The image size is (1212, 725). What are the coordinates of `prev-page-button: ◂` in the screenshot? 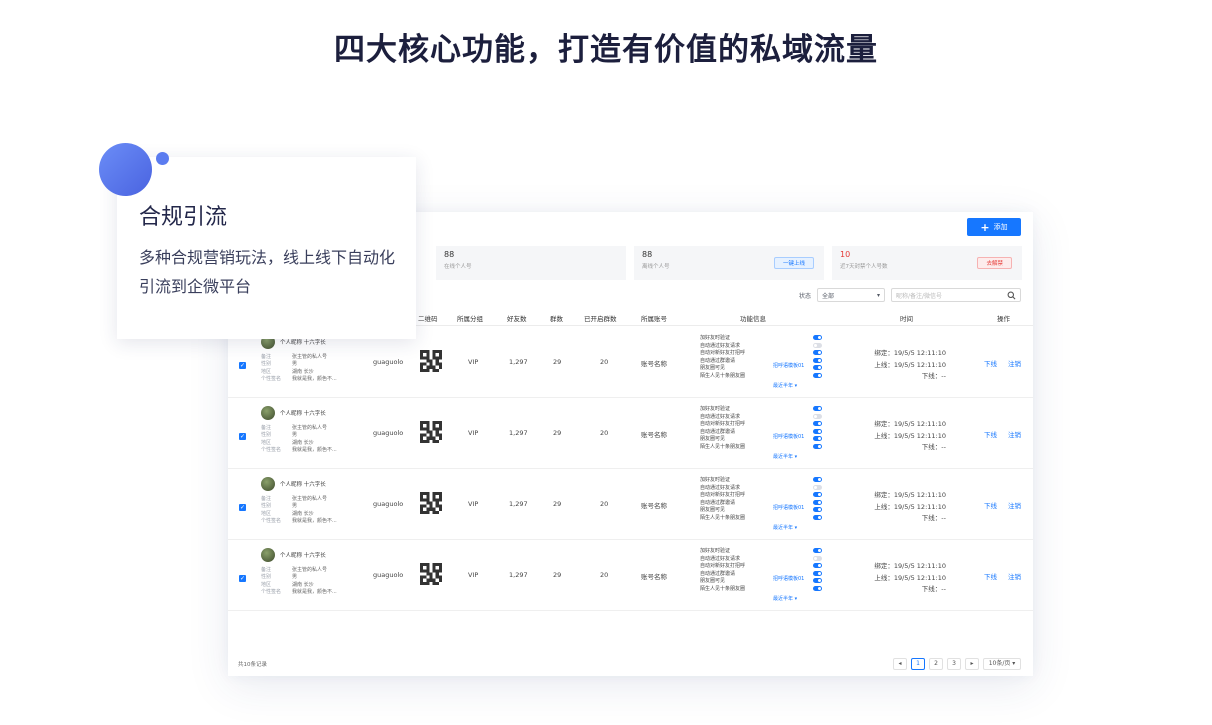 It's located at (900, 664).